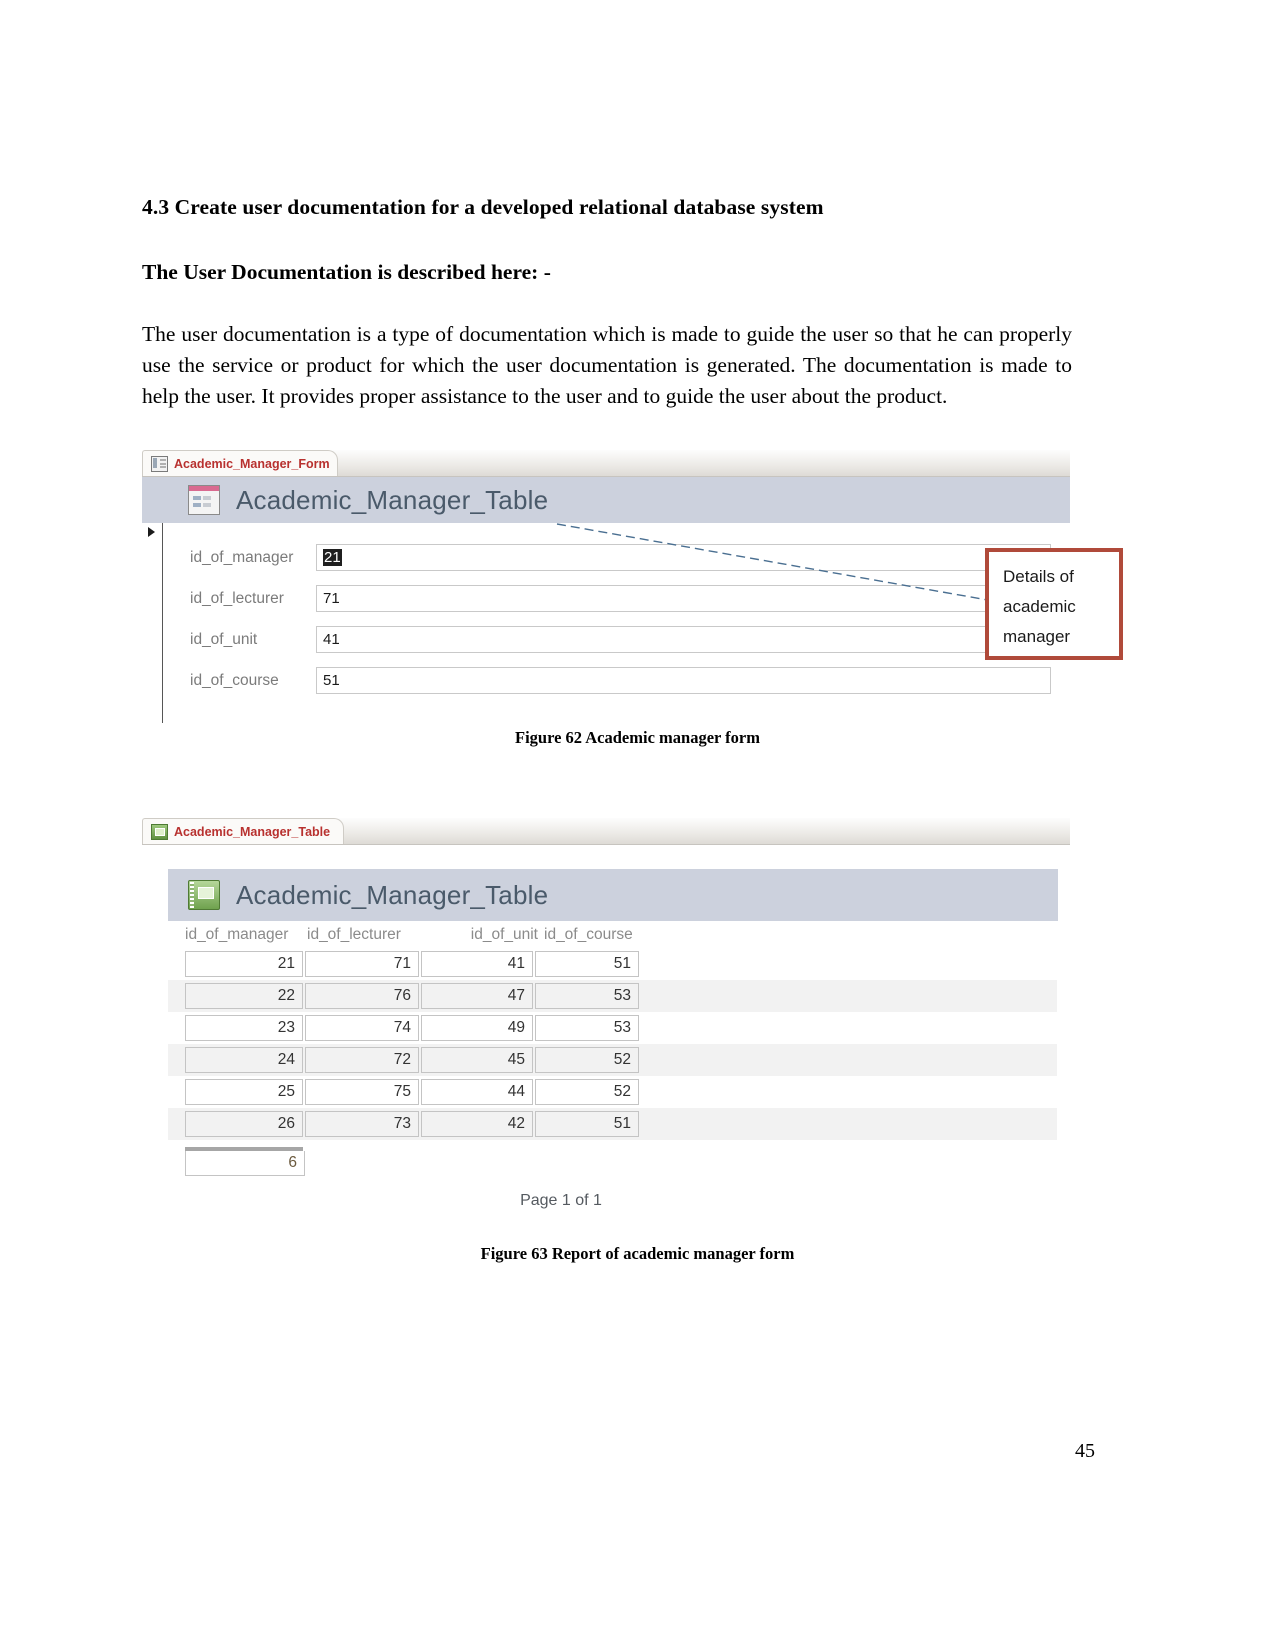  Describe the element at coordinates (159, 463) in the screenshot. I see `form-icon` at that location.